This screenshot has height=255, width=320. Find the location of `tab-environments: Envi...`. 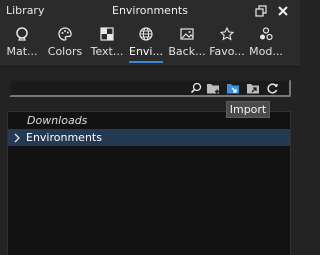

tab-environments: Envi... is located at coordinates (146, 44).